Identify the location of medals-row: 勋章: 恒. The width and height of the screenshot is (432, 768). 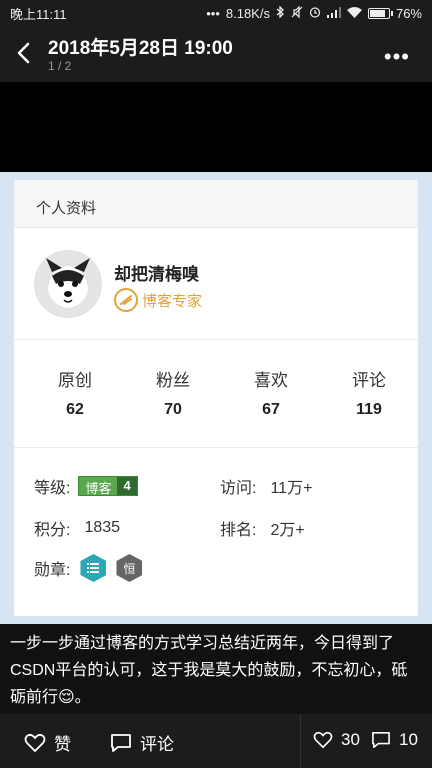
(88, 568).